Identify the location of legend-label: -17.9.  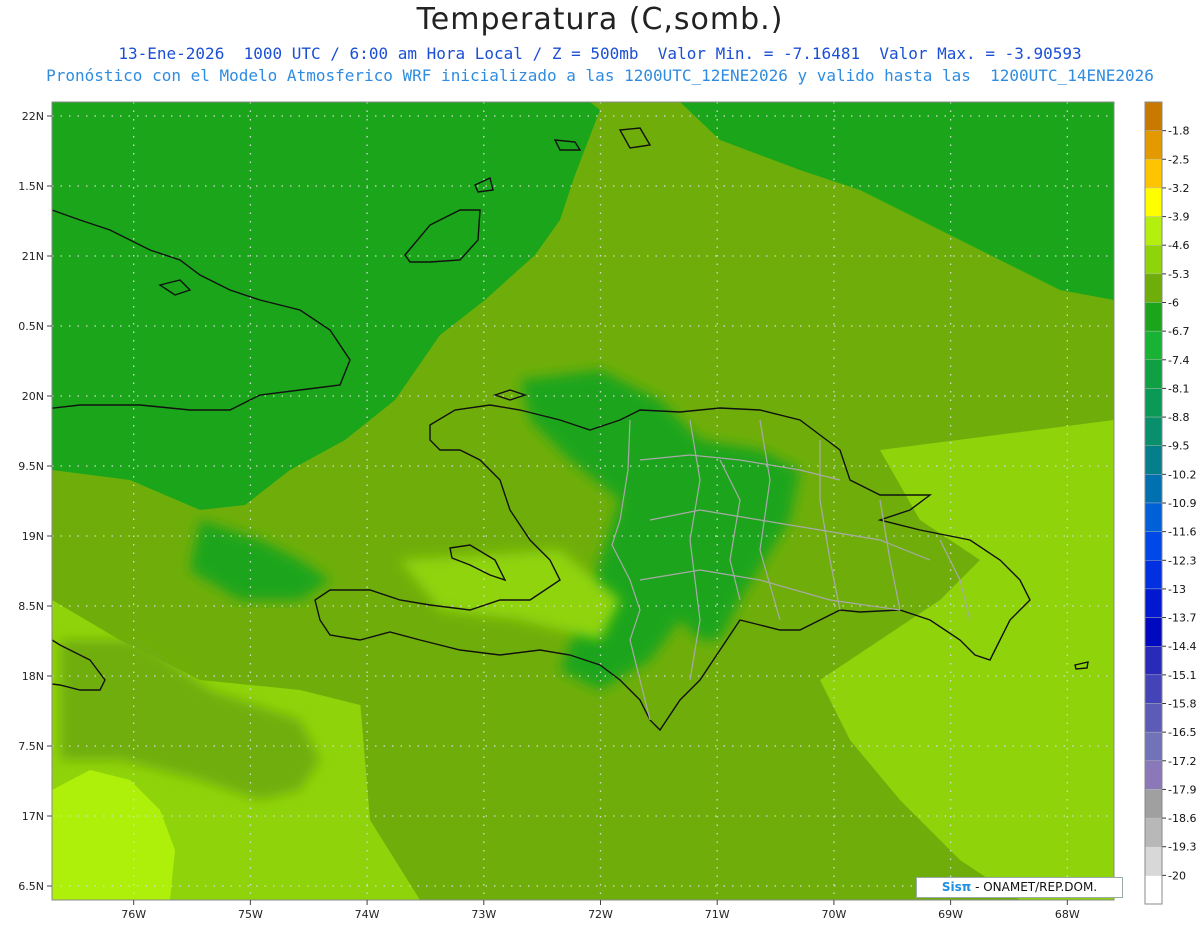
(1182, 789).